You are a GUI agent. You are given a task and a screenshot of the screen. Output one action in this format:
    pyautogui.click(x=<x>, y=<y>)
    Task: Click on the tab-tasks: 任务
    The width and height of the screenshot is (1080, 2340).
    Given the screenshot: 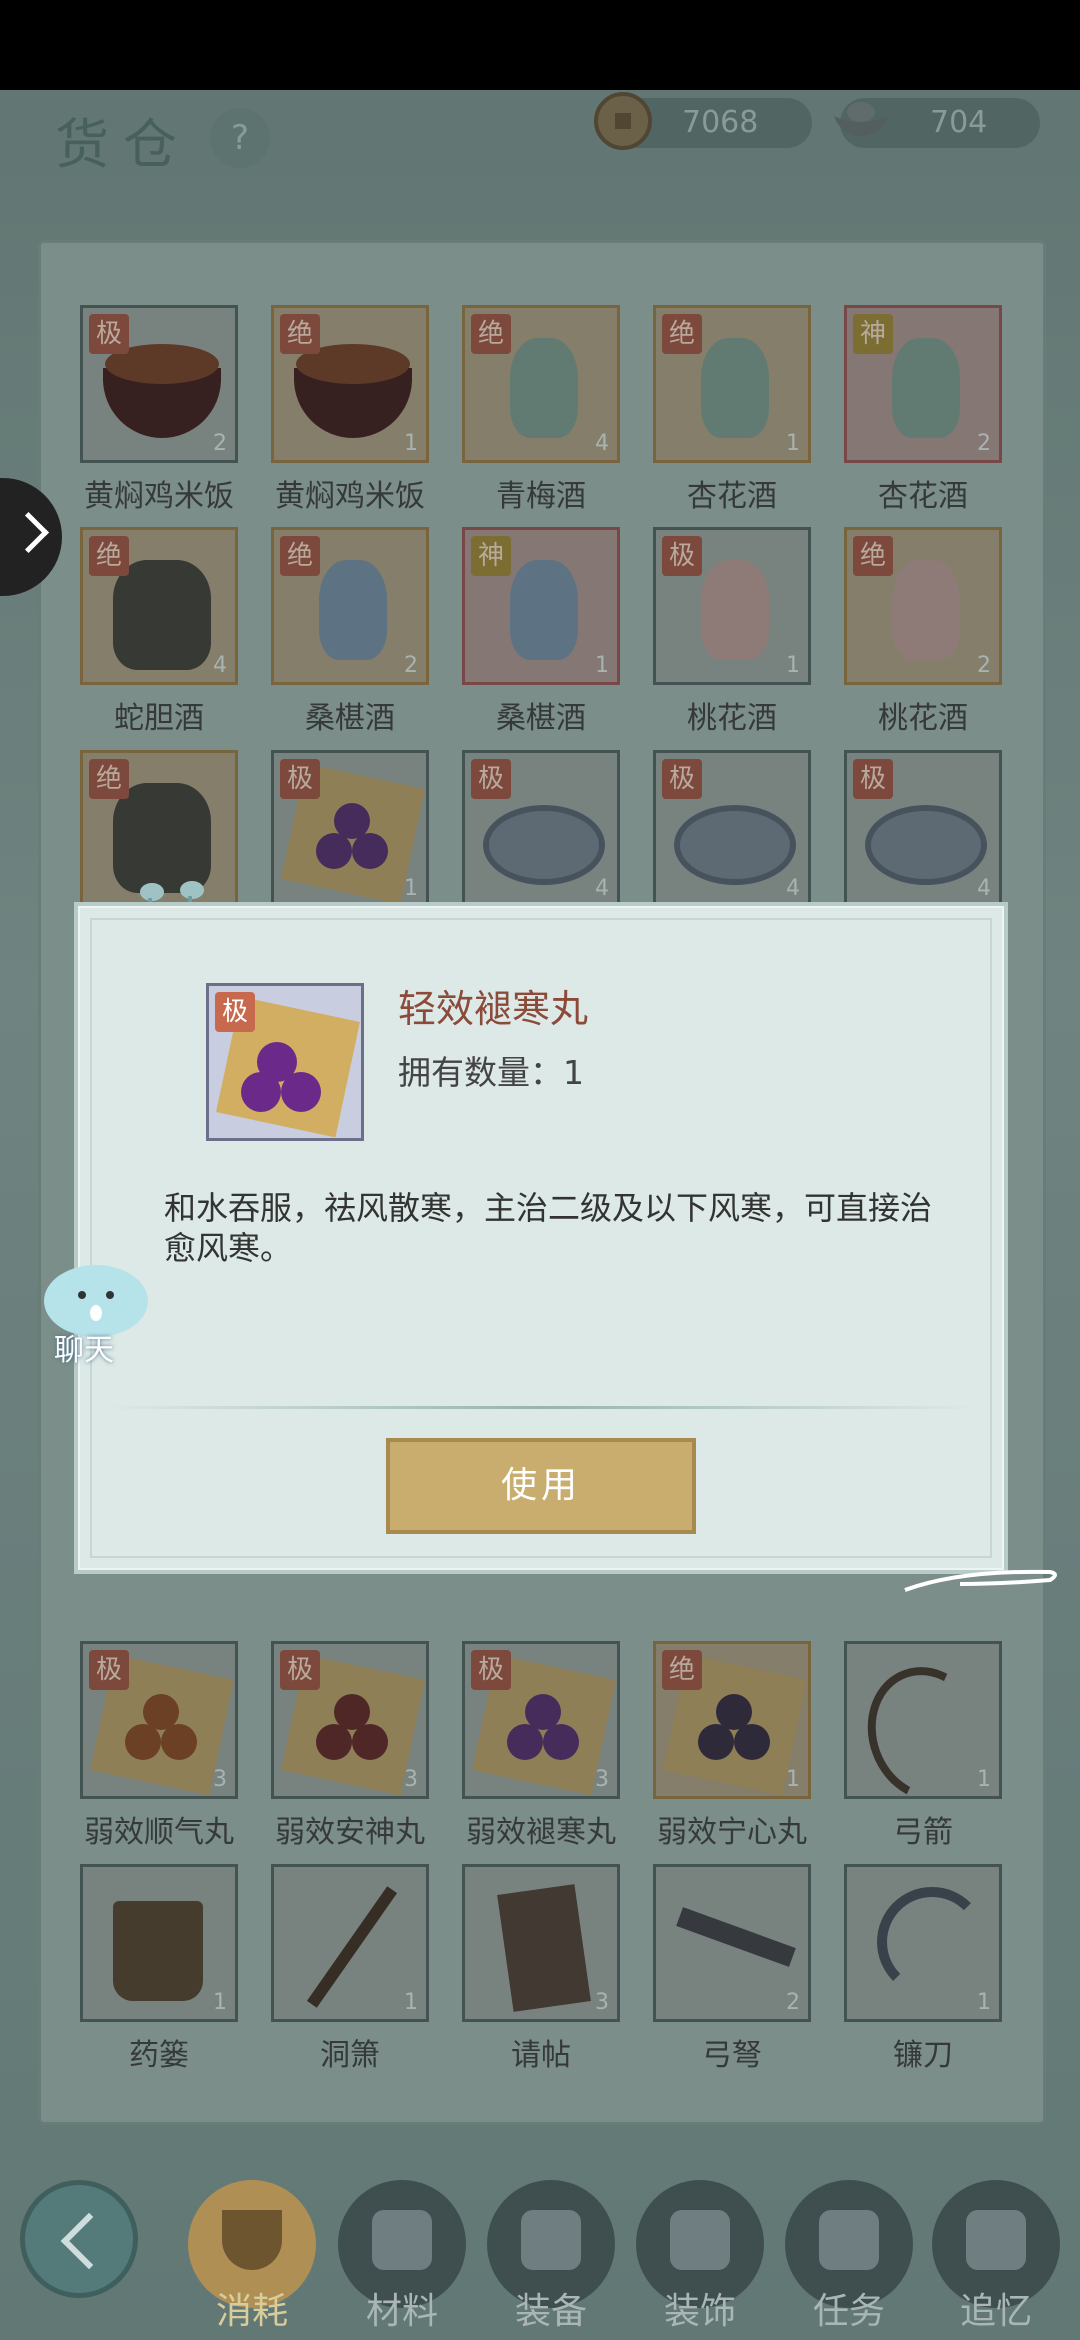 What is the action you would take?
    pyautogui.click(x=849, y=2260)
    